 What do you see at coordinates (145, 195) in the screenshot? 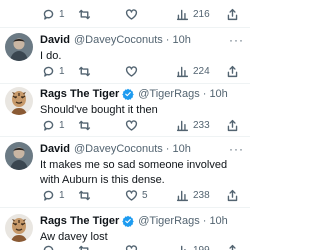
I see `like-count: 5` at bounding box center [145, 195].